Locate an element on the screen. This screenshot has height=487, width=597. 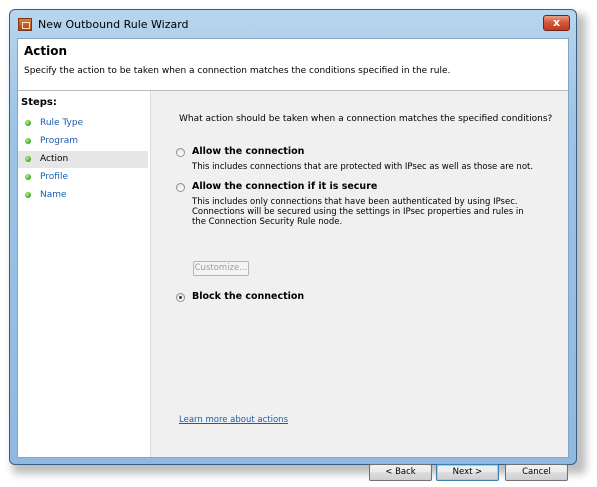
step-label: Profile is located at coordinates (54, 177).